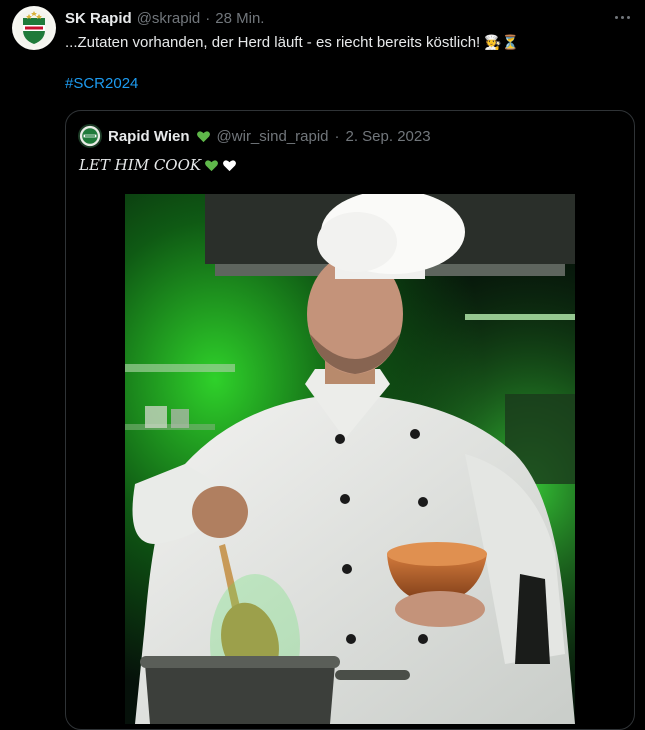  Describe the element at coordinates (230, 165) in the screenshot. I see `white-heart-icon` at that location.